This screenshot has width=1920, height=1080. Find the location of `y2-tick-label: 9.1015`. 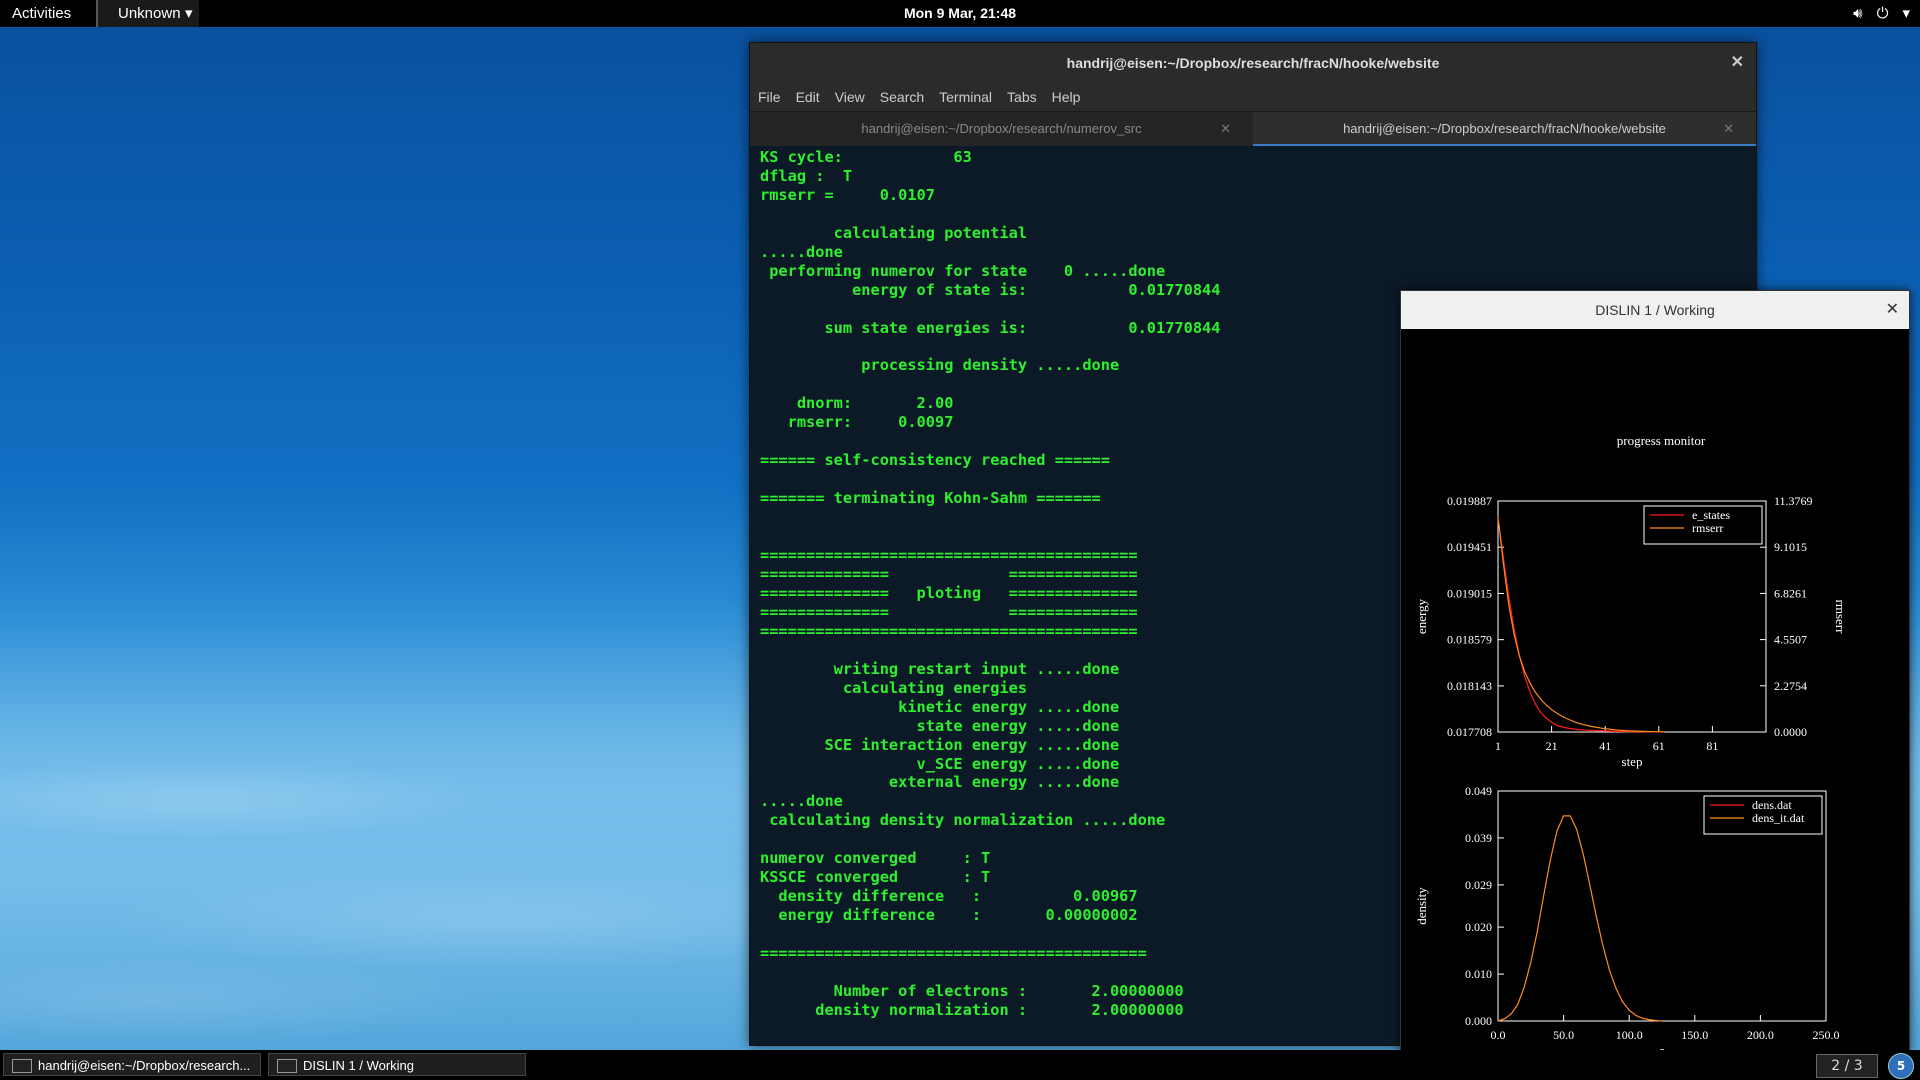

y2-tick-label: 9.1015 is located at coordinates (1790, 547).